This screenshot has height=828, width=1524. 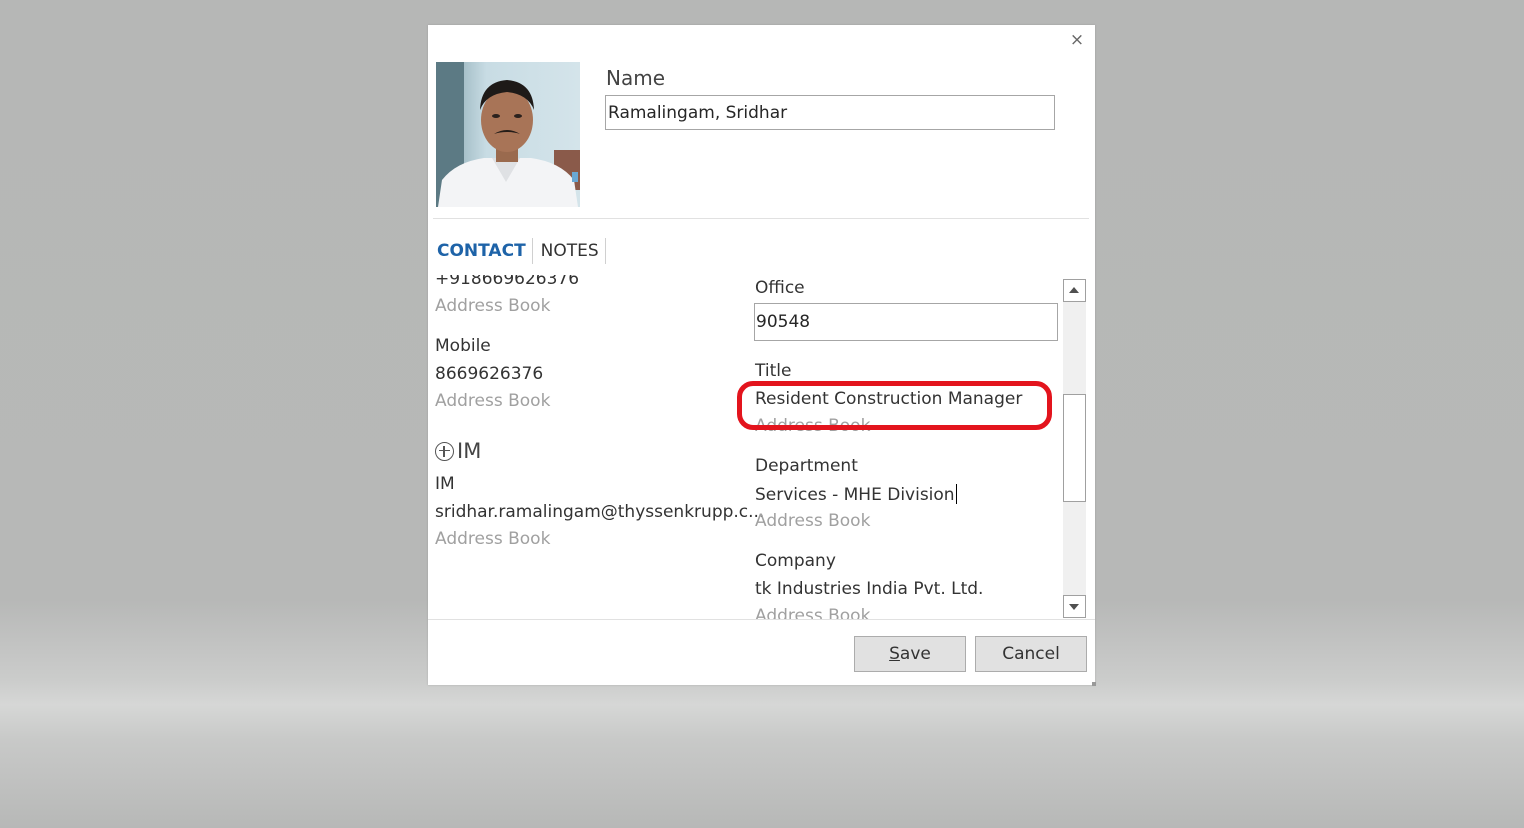 What do you see at coordinates (780, 288) in the screenshot?
I see `office-label: Office` at bounding box center [780, 288].